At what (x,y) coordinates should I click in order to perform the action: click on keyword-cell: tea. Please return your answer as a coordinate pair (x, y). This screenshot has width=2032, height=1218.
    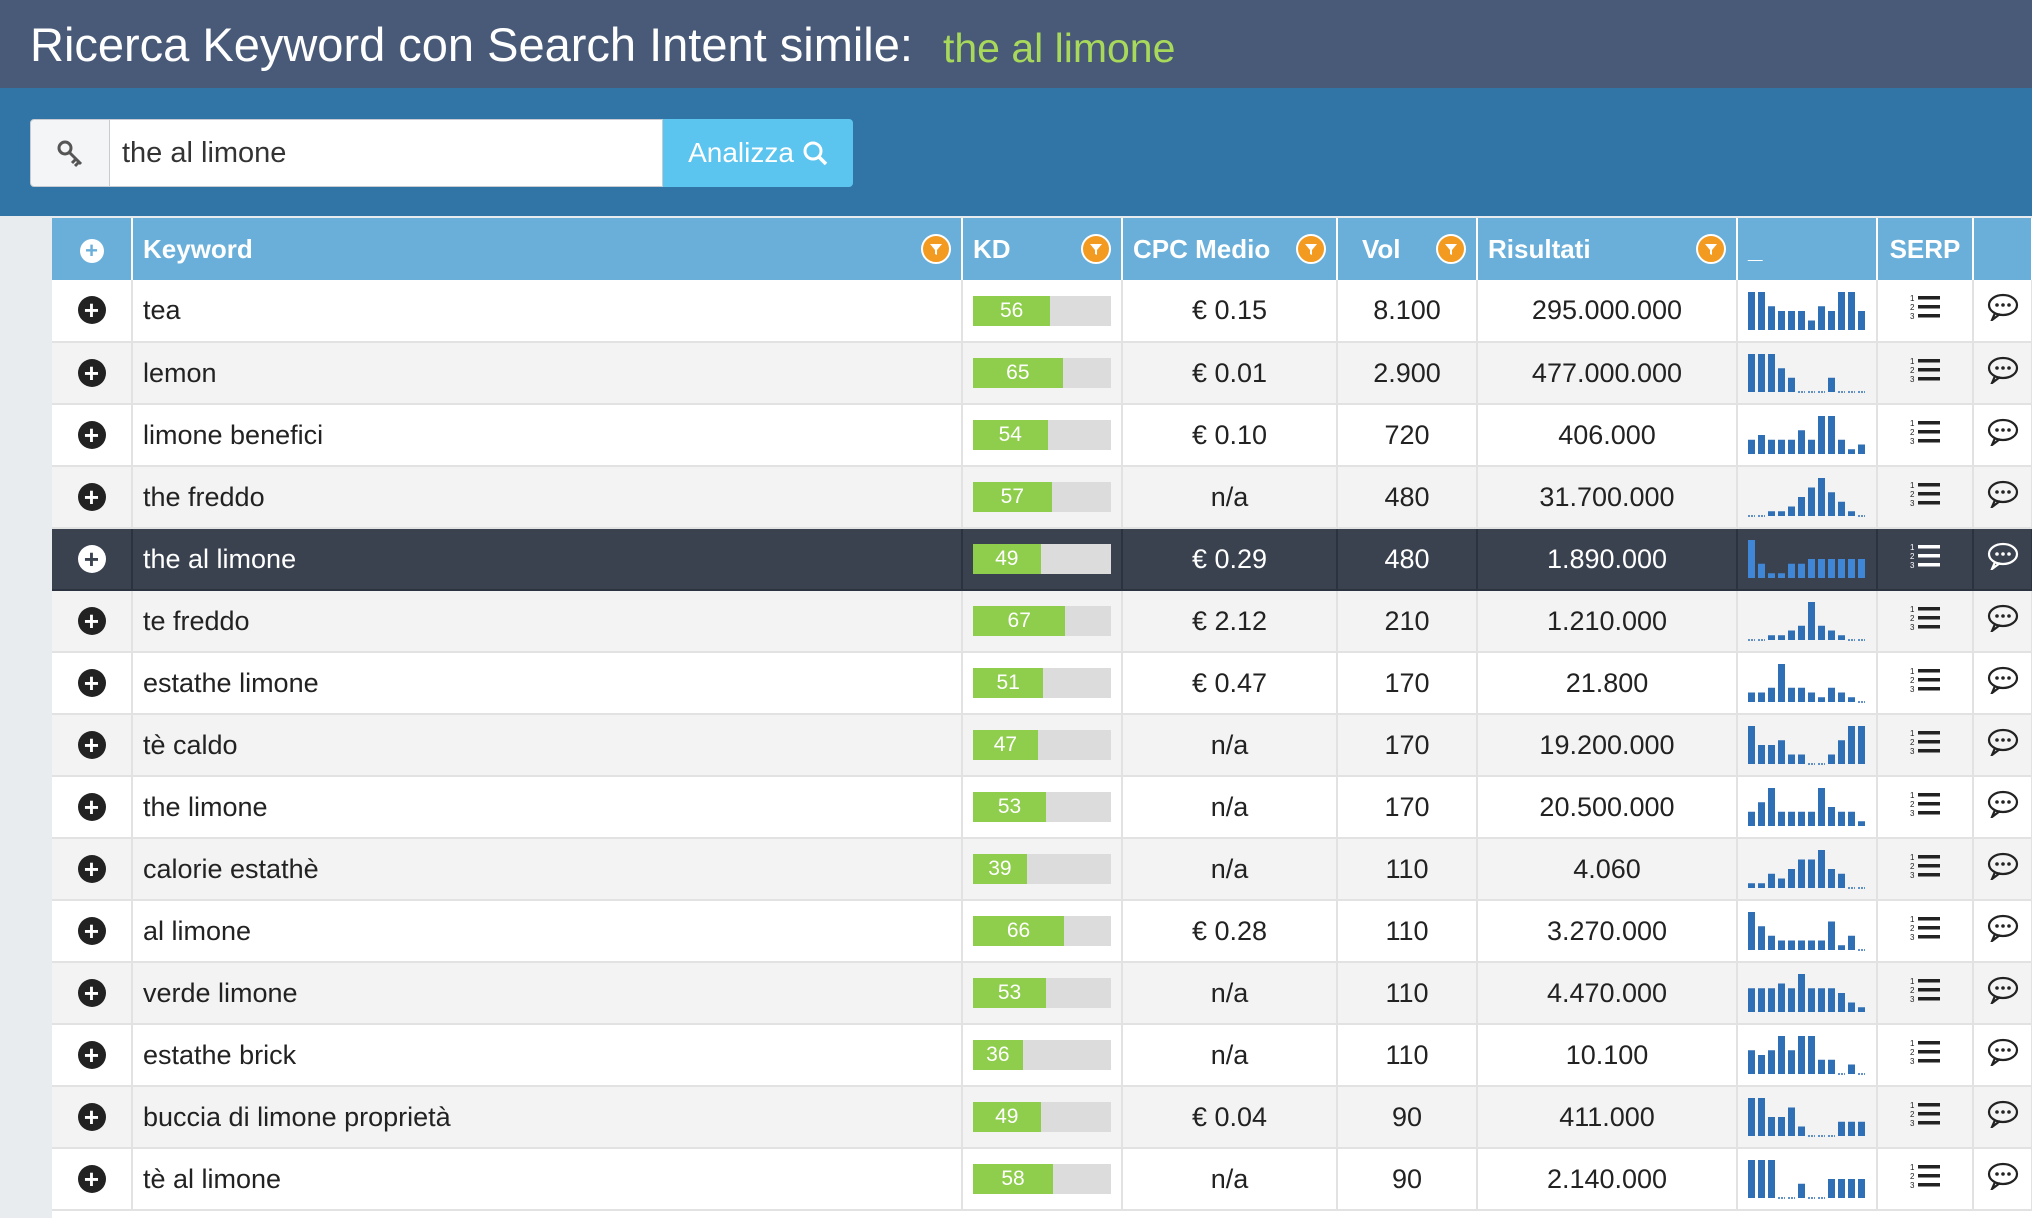
    Looking at the image, I should click on (547, 311).